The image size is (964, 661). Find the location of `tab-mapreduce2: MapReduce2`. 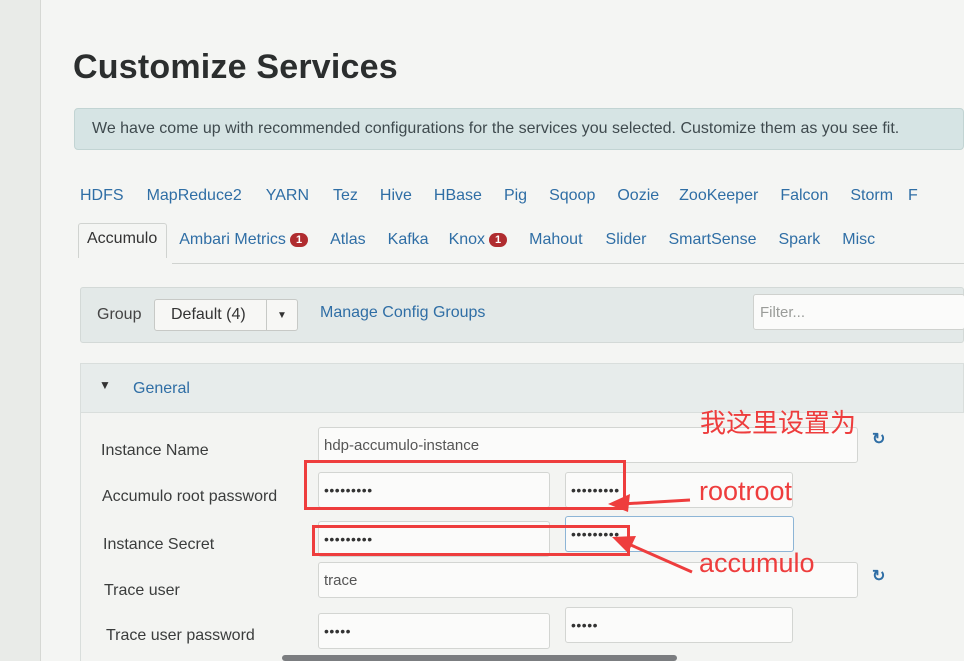

tab-mapreduce2: MapReduce2 is located at coordinates (194, 196).